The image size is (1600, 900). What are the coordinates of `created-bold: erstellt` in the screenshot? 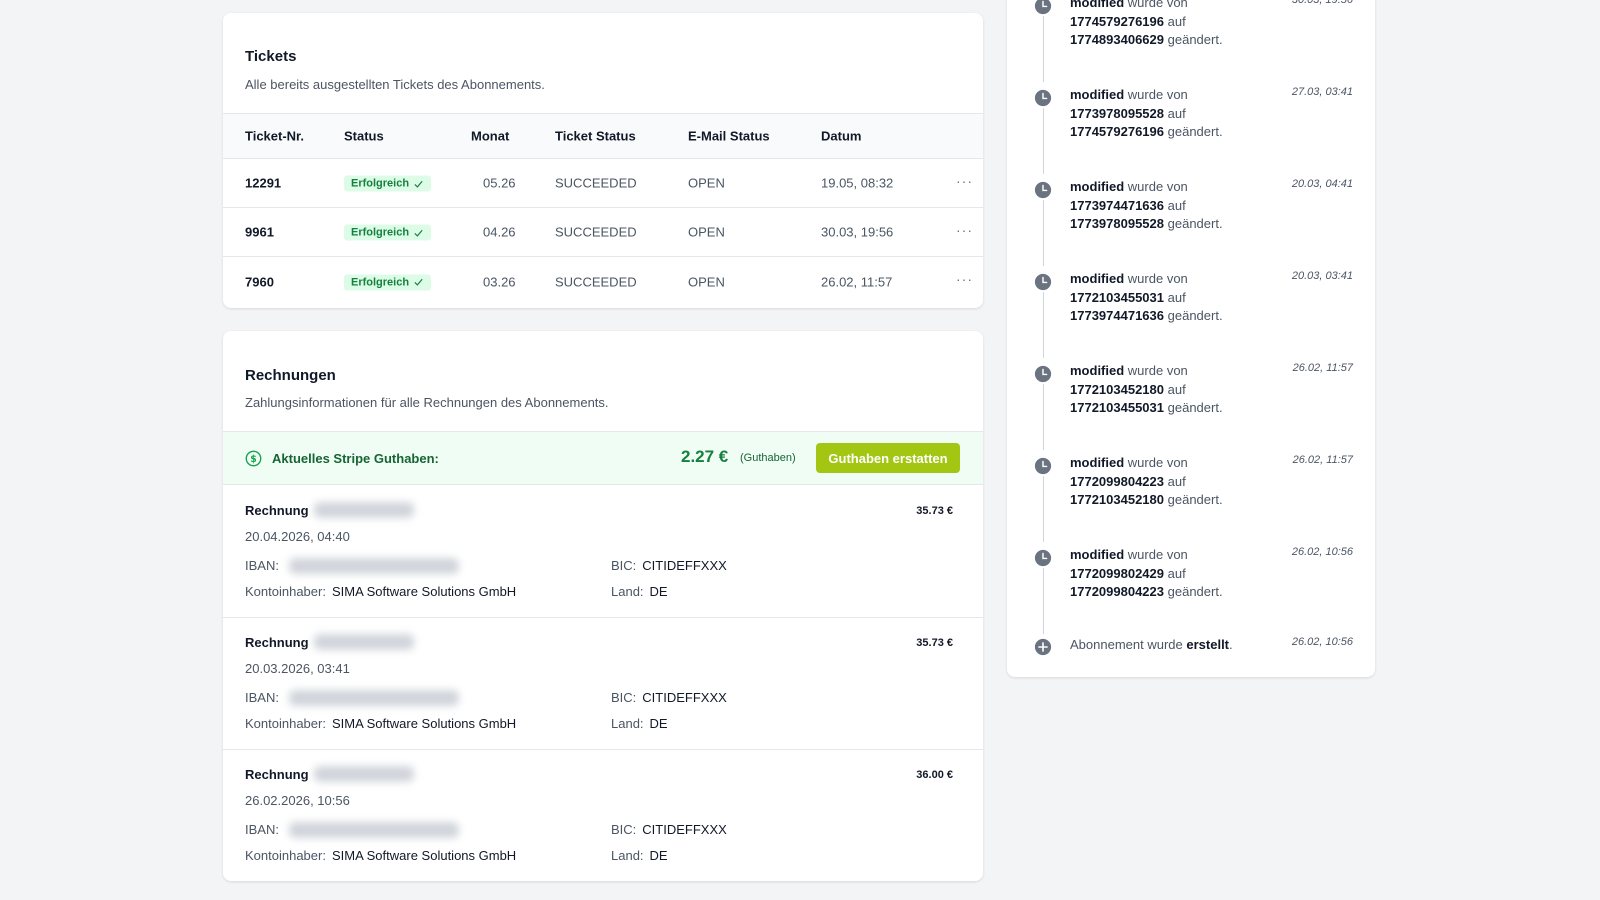 It's located at (1208, 644).